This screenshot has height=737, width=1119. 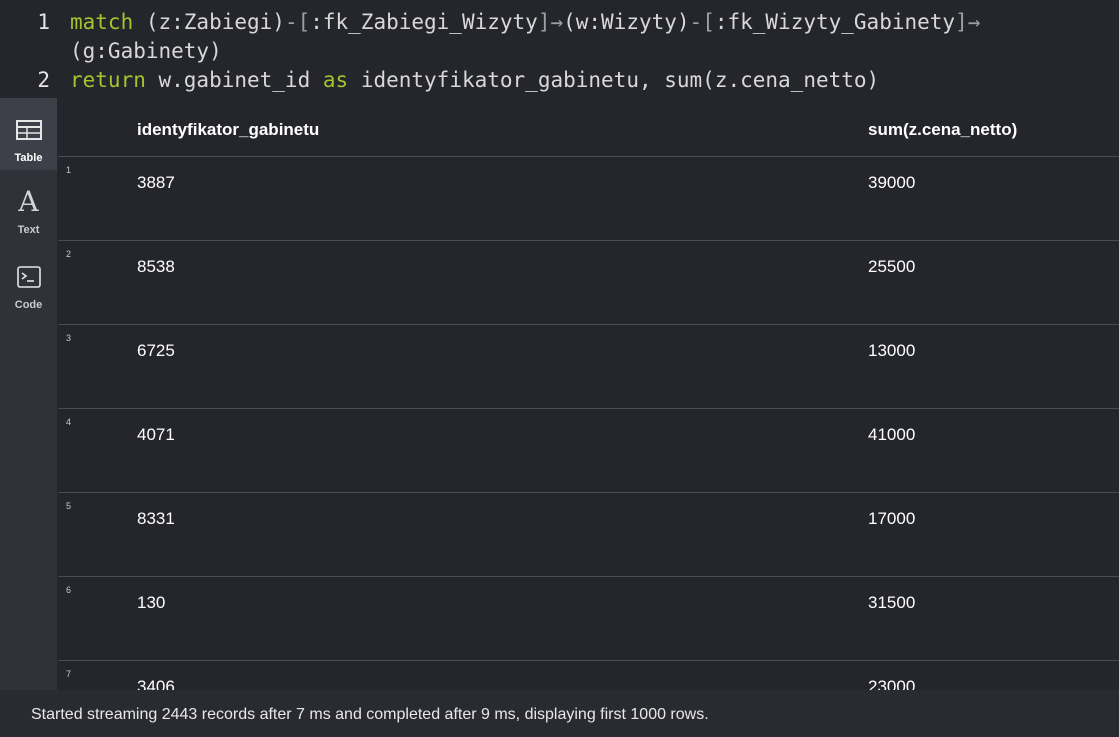 What do you see at coordinates (102, 22) in the screenshot?
I see `code-token: match` at bounding box center [102, 22].